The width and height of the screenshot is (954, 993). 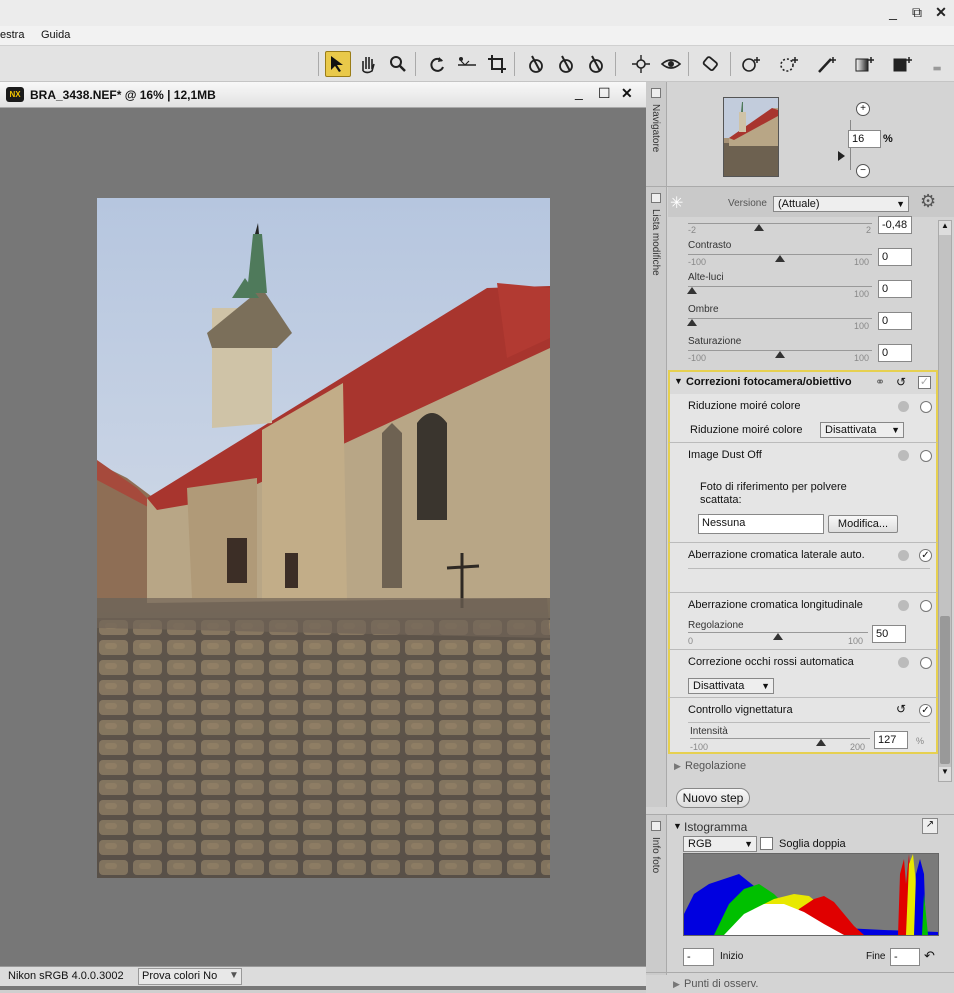 What do you see at coordinates (536, 64) in the screenshot?
I see `black-point-dropper-icon` at bounding box center [536, 64].